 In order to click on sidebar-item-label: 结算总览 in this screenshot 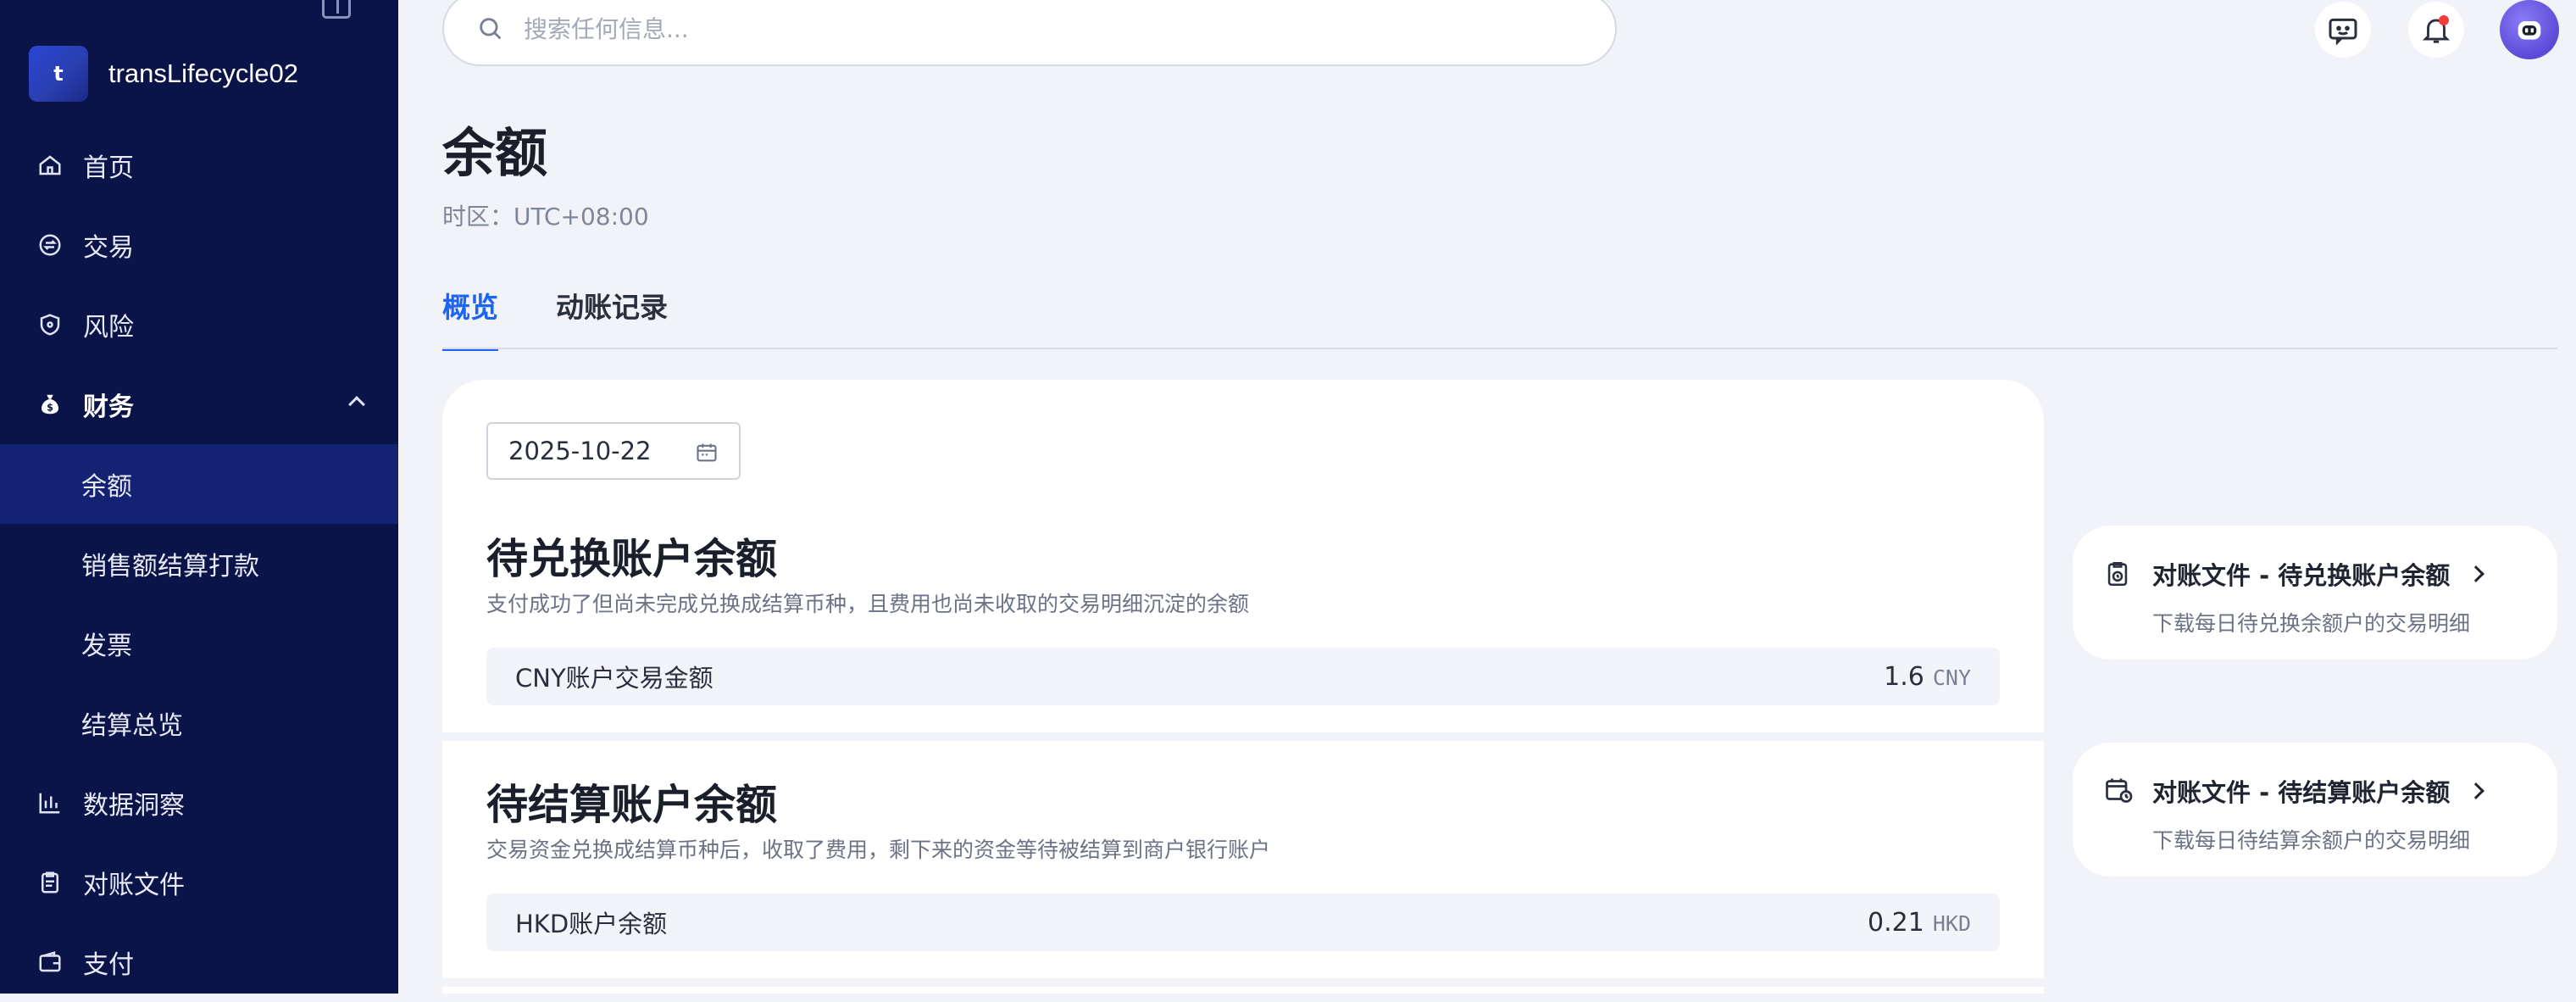, I will do `click(132, 726)`.